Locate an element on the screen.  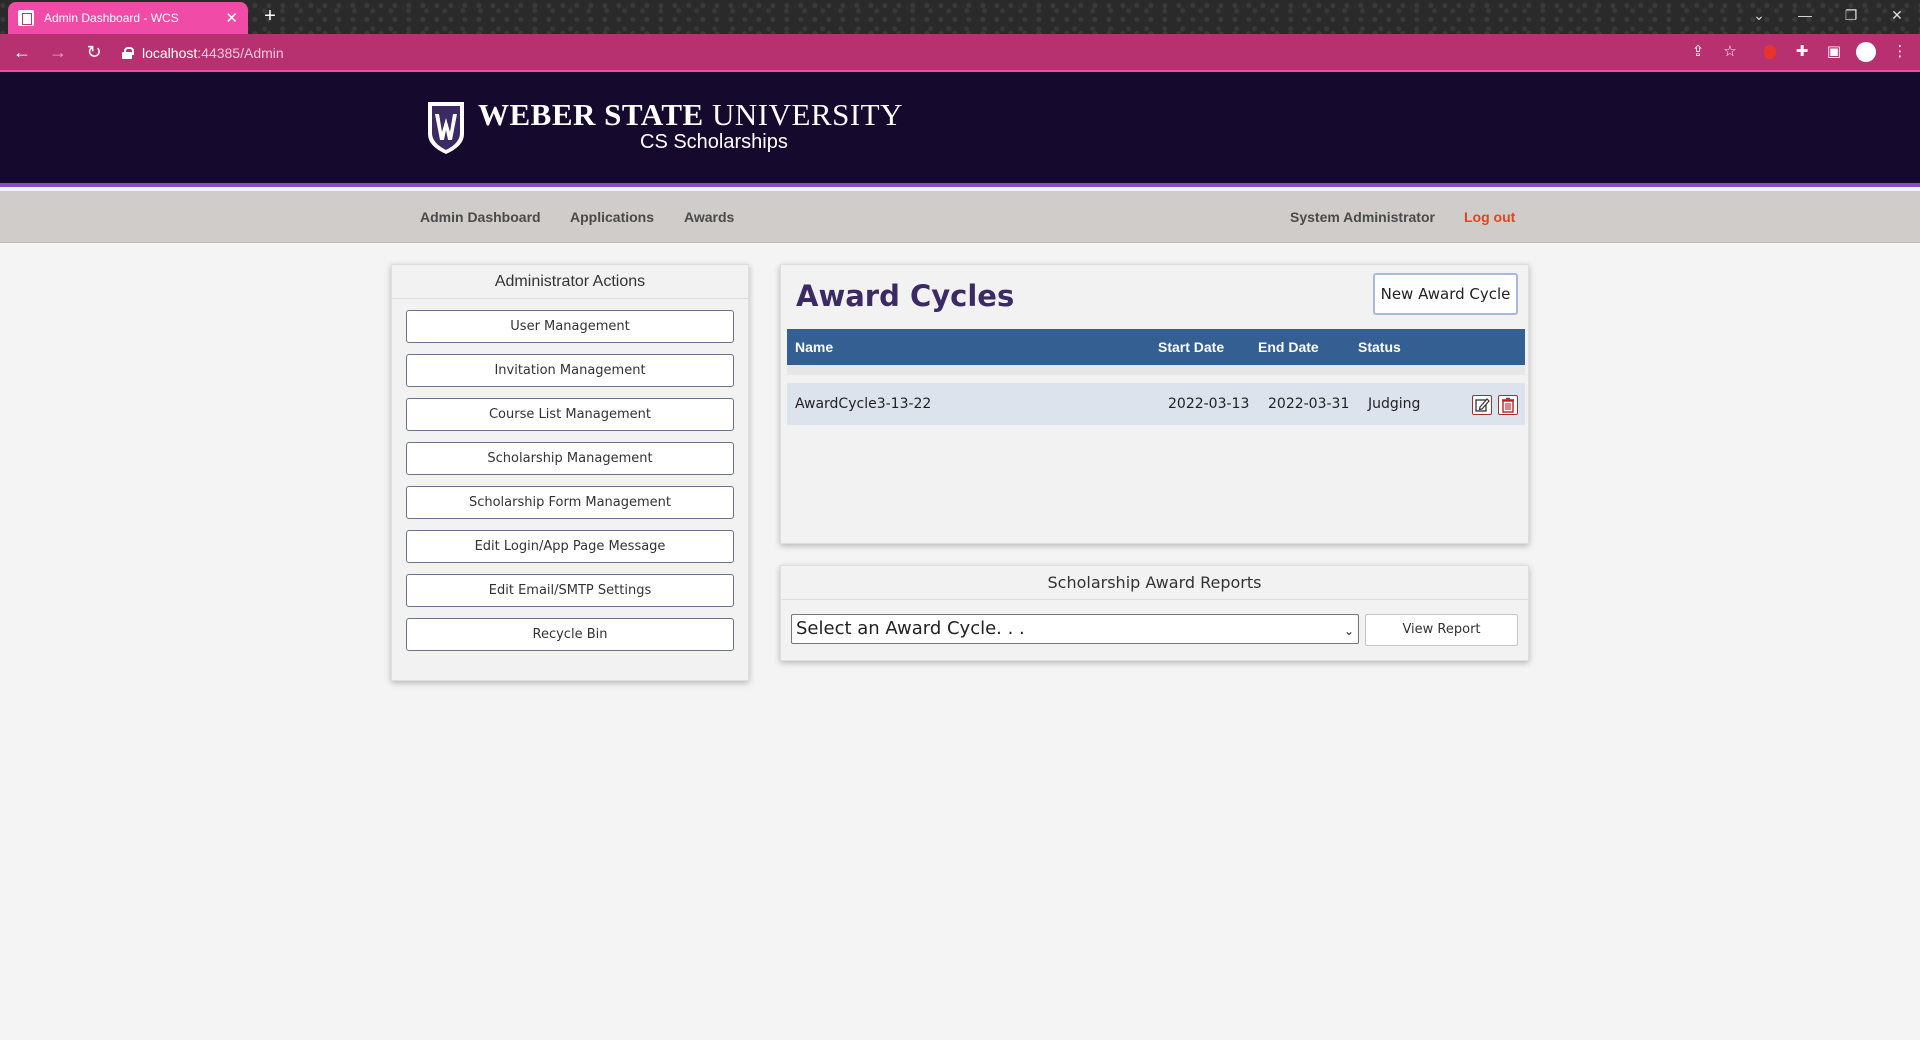
weber-shield-icon is located at coordinates (446, 128).